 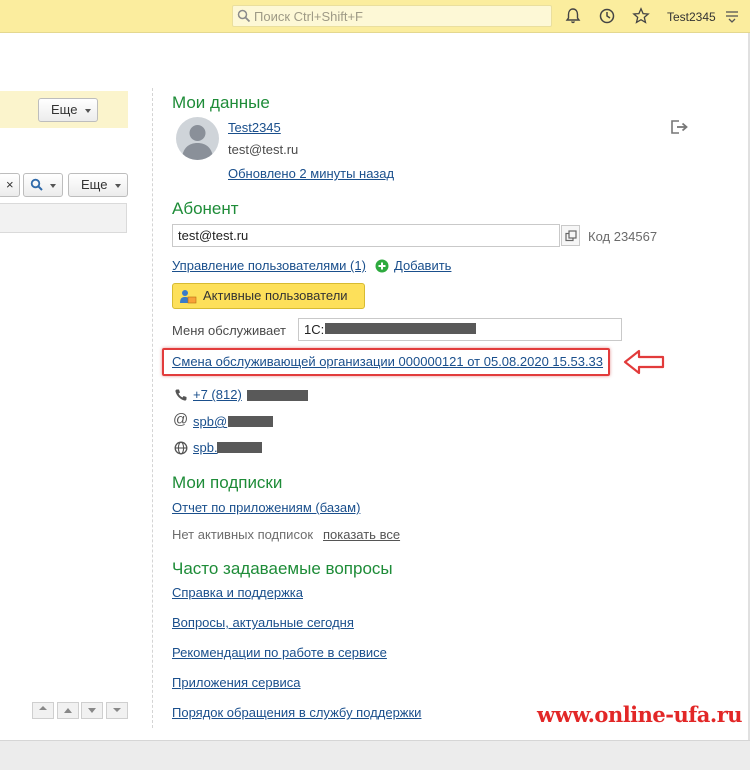 I want to click on star-icon, so click(x=641, y=16).